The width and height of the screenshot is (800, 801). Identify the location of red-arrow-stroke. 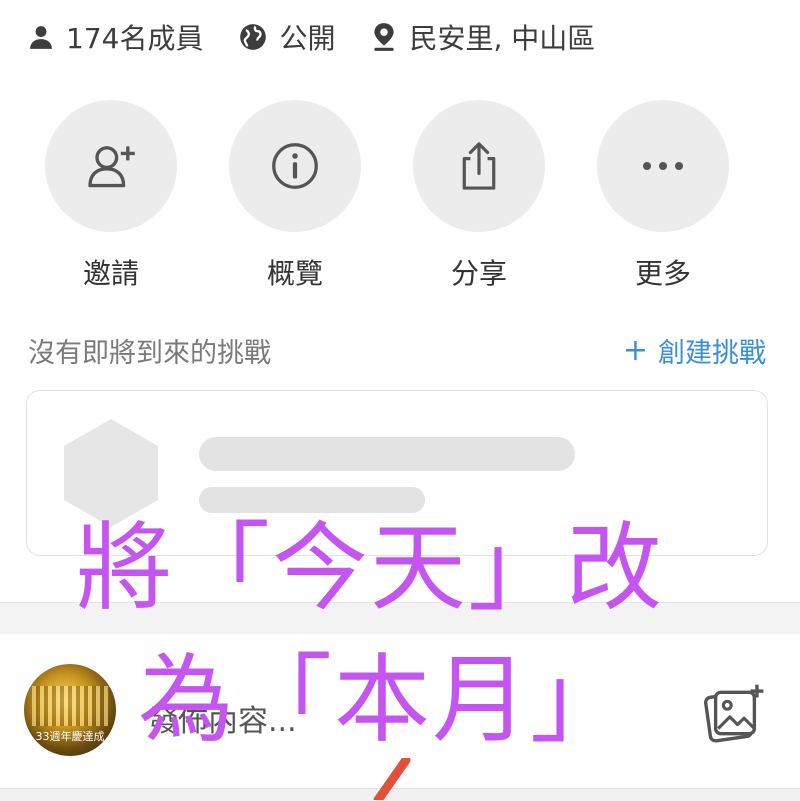
(392, 779).